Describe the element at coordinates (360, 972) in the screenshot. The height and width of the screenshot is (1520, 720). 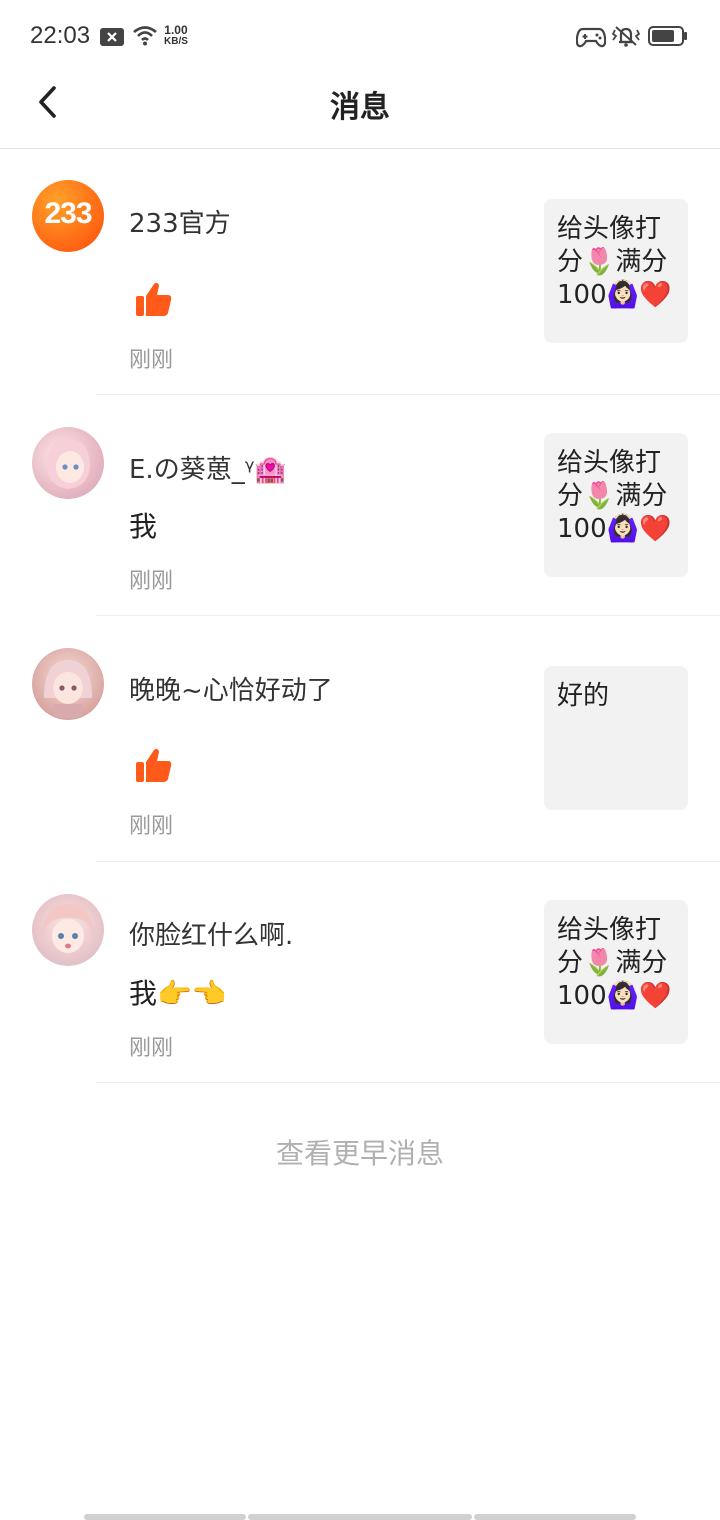
I see `message-item: 你脸红什么啊. 我👉👈 刚刚 给头像打分🌷满分100🙆🏻‍♀️❤️` at that location.